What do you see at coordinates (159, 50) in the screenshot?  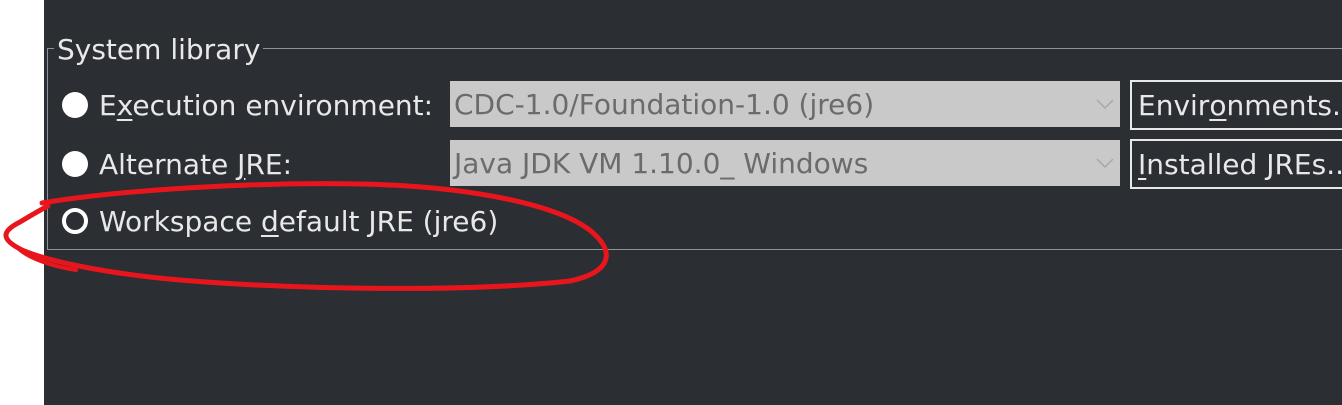 I see `group-title: System library` at bounding box center [159, 50].